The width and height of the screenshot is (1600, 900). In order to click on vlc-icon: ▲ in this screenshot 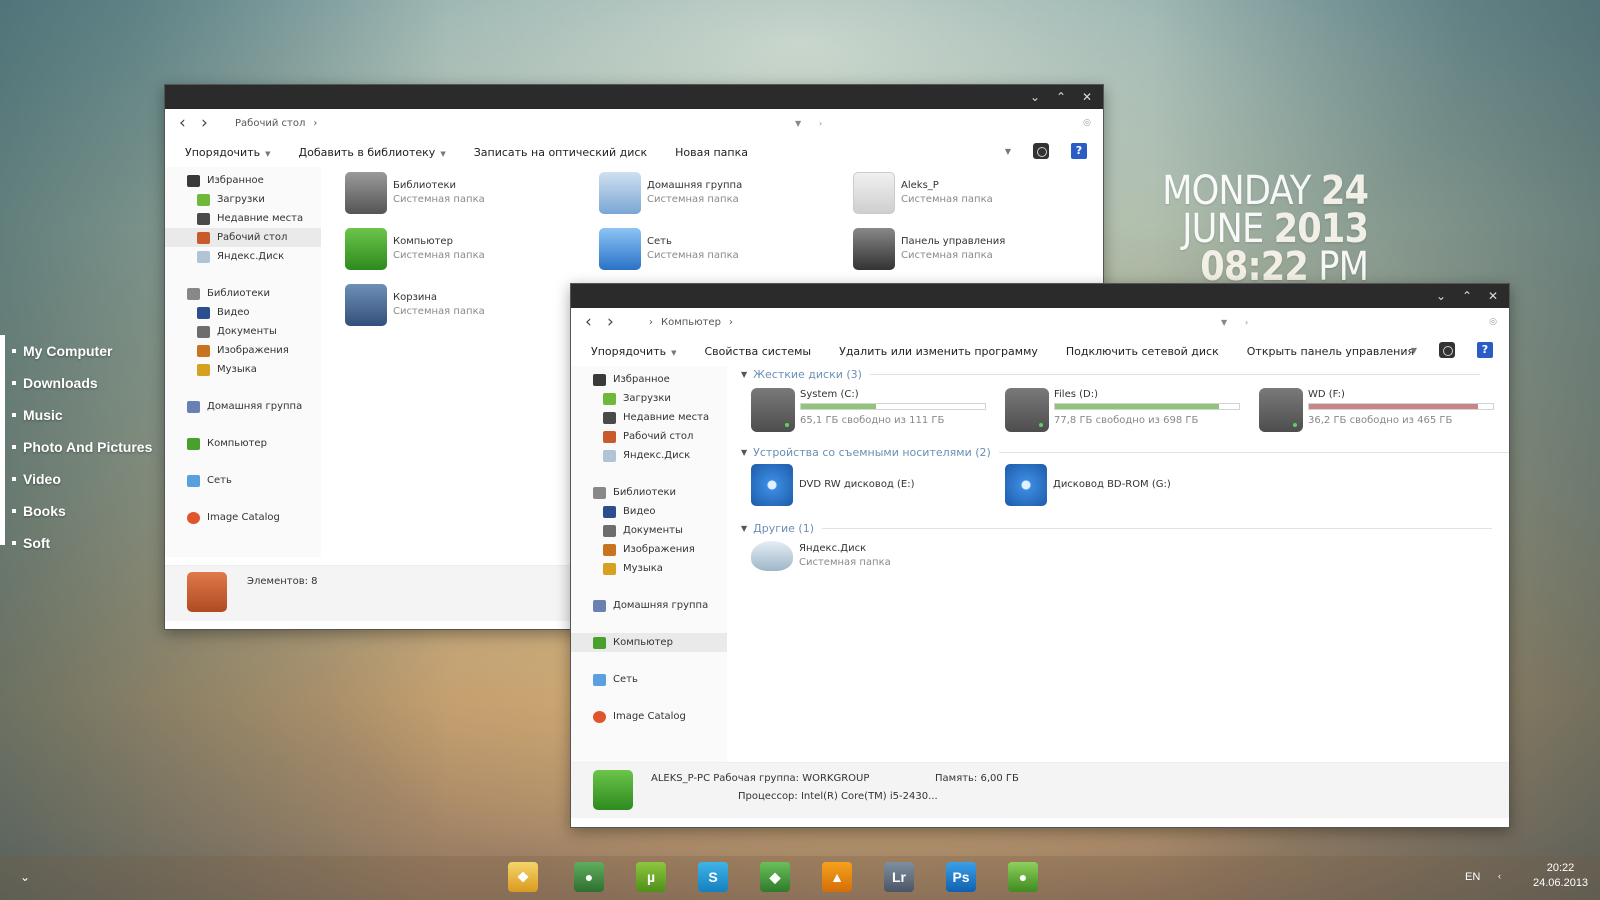, I will do `click(837, 877)`.